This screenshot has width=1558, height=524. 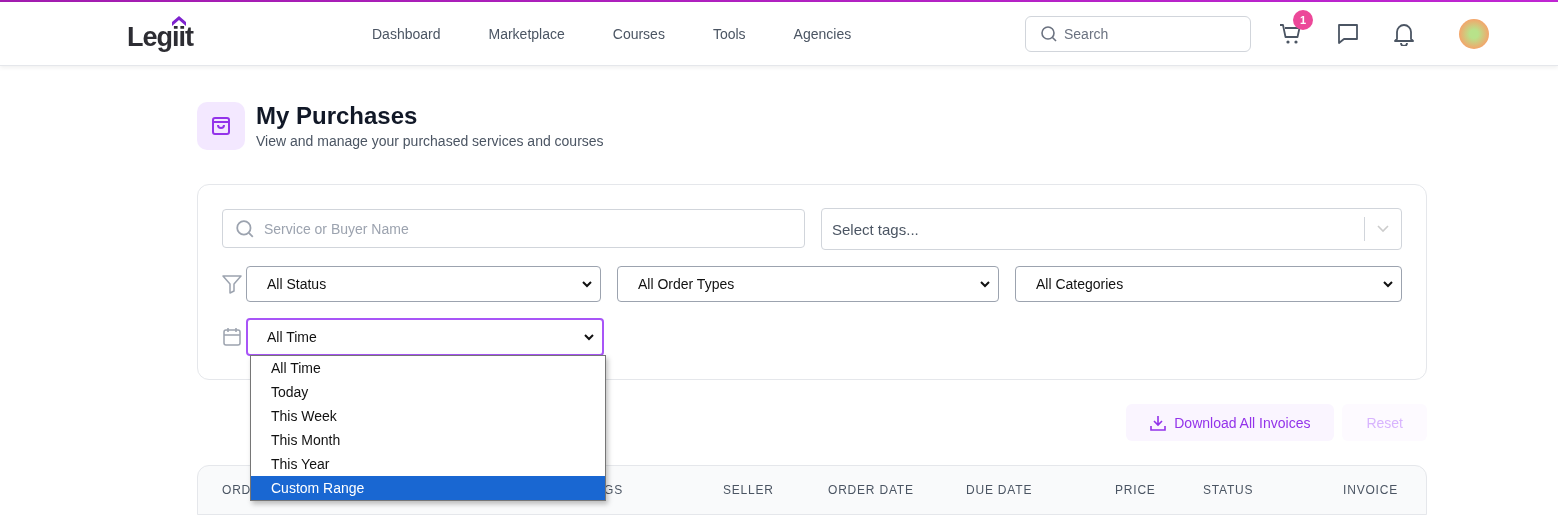 I want to click on nav-link: Marketplace, so click(x=526, y=33).